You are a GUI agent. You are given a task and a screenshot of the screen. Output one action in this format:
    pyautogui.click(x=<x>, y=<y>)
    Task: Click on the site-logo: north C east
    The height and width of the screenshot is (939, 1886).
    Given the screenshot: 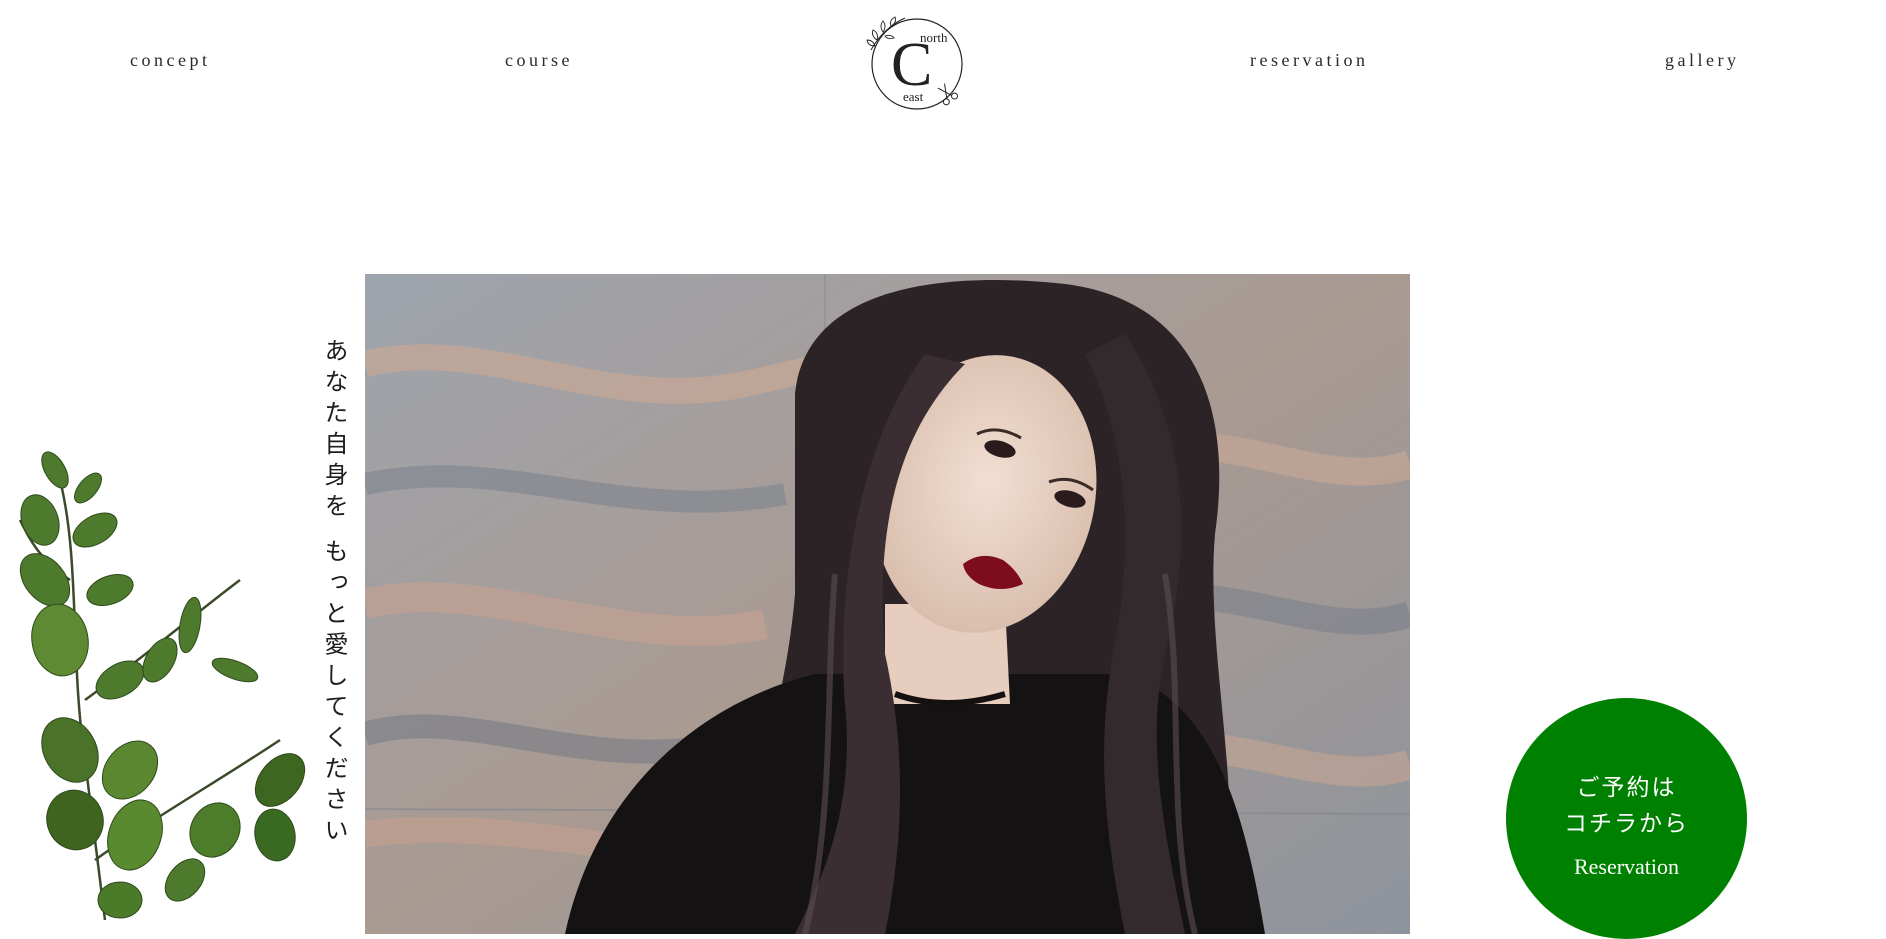 What is the action you would take?
    pyautogui.click(x=915, y=64)
    